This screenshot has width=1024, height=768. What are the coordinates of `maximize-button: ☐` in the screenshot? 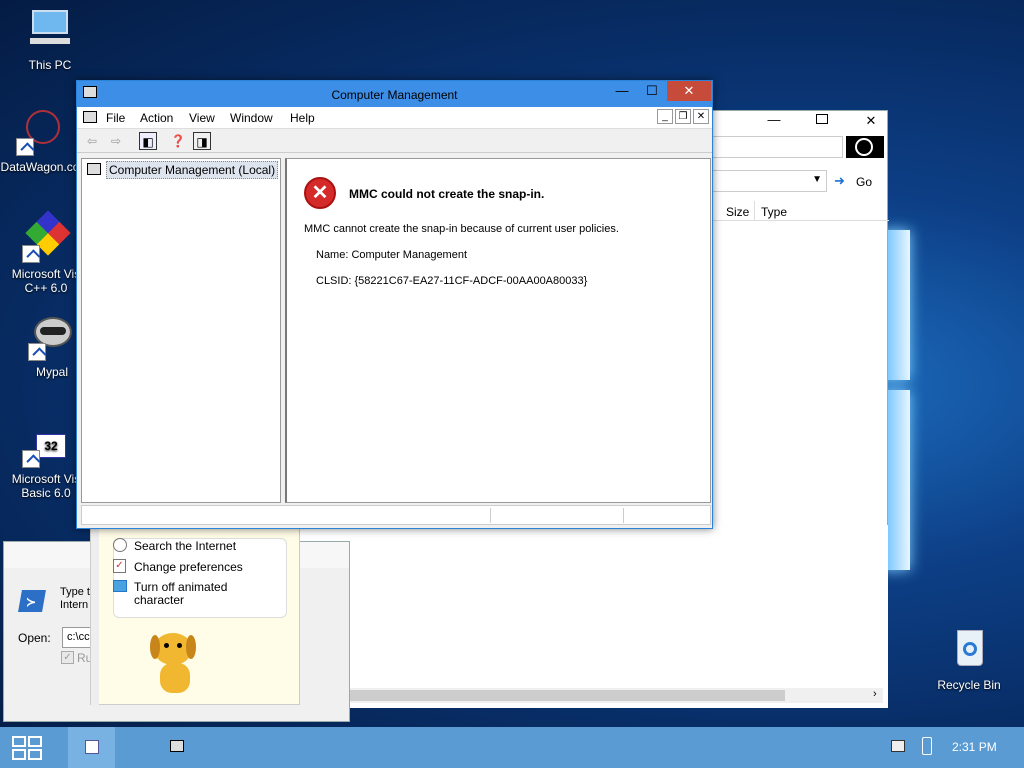 It's located at (652, 91).